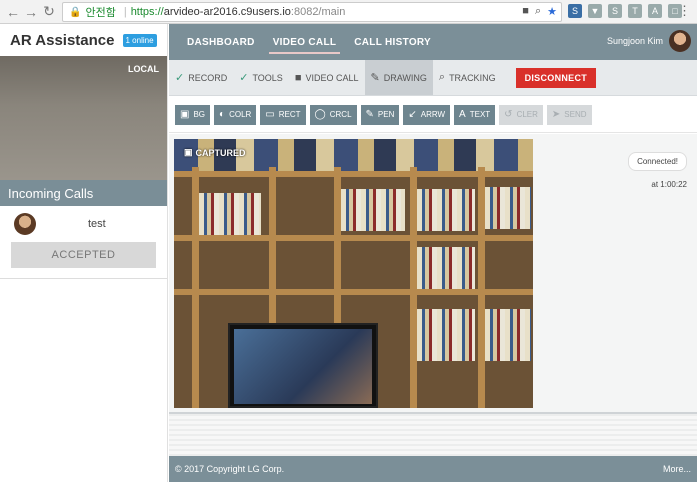  What do you see at coordinates (222, 114) in the screenshot?
I see `contrast-icon: ◐` at bounding box center [222, 114].